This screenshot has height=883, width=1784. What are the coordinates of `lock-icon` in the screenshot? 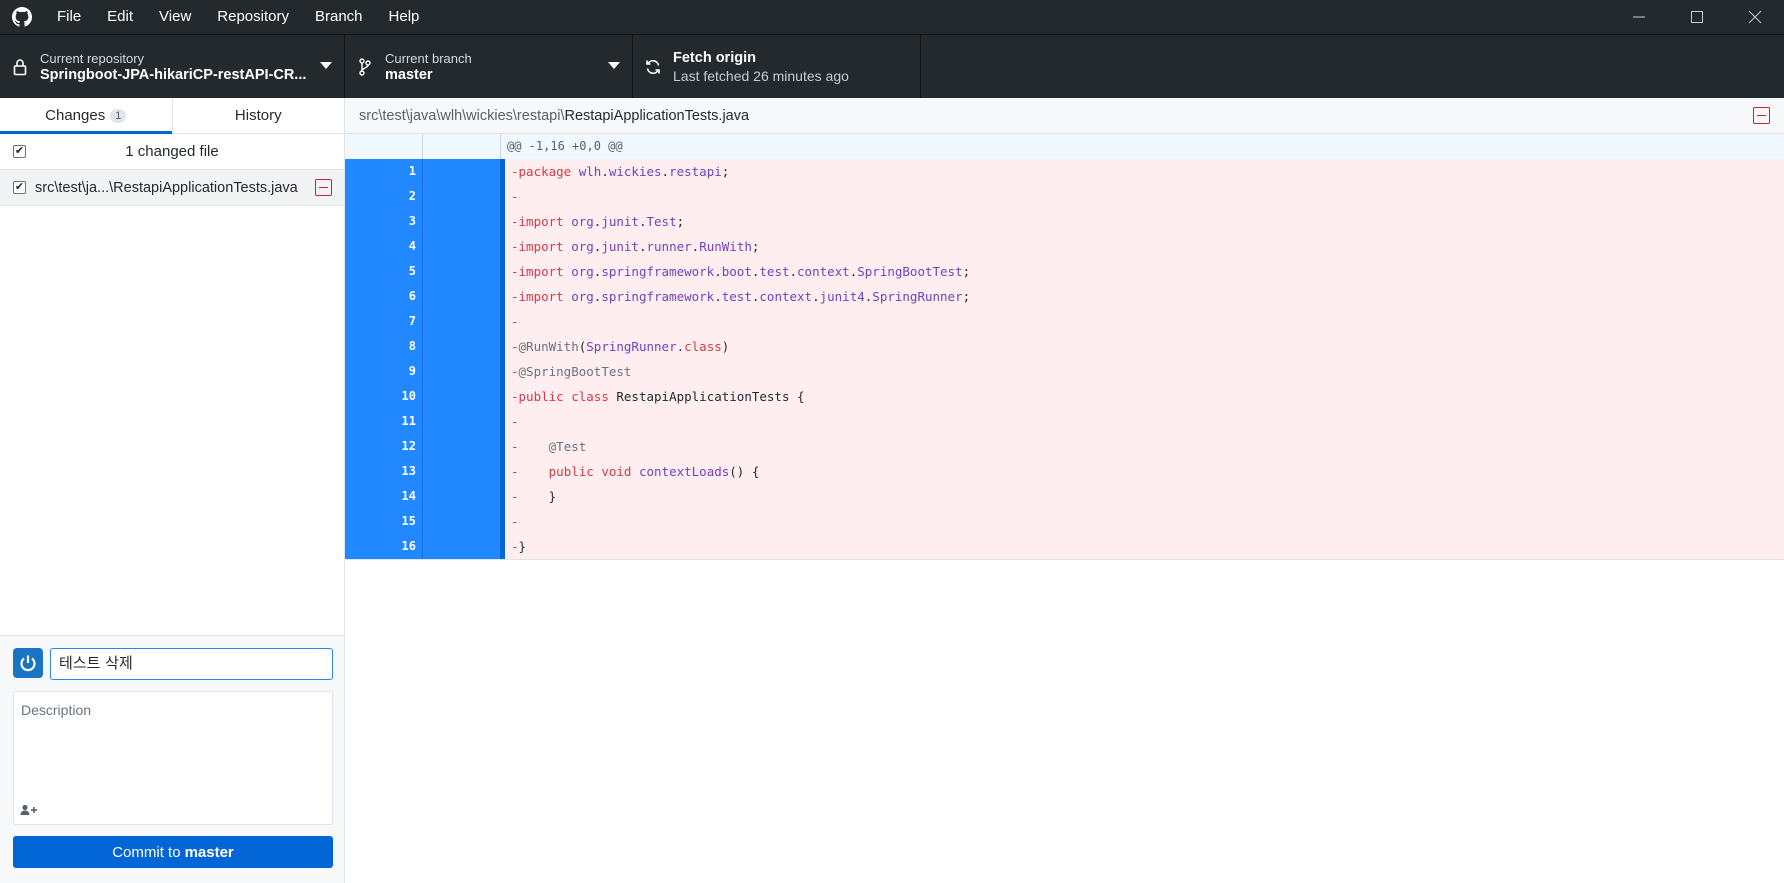 It's located at (20, 67).